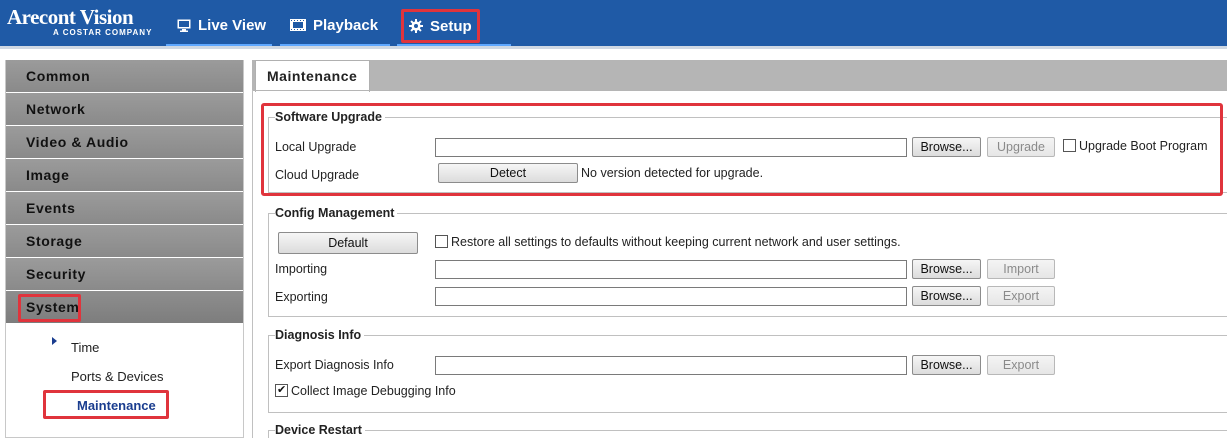 This screenshot has width=1227, height=438. I want to click on tab-setup: Setup, so click(440, 26).